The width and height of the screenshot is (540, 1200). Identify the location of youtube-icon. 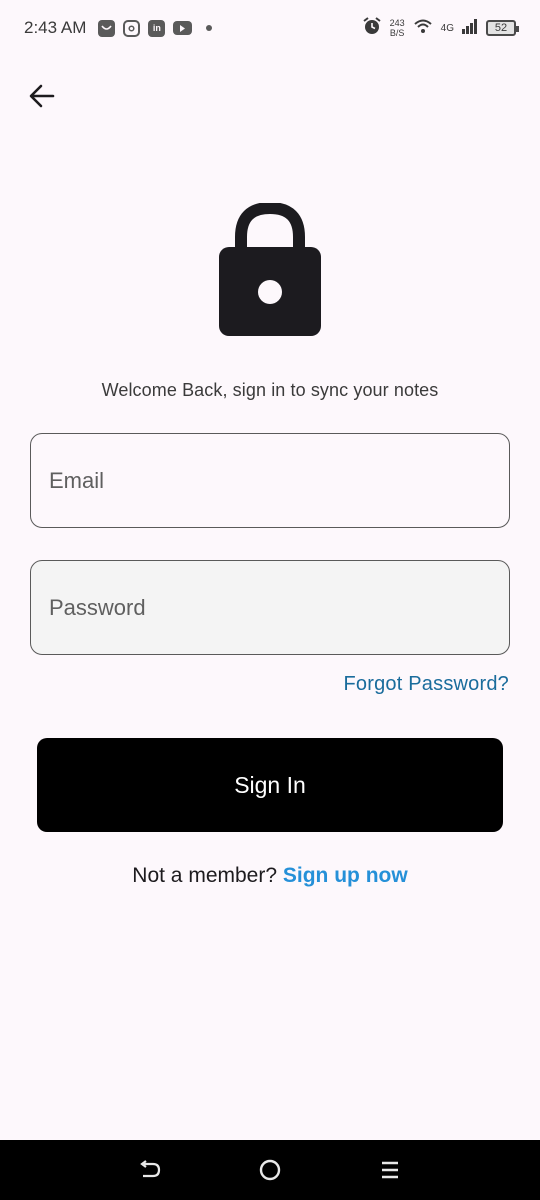
(183, 28).